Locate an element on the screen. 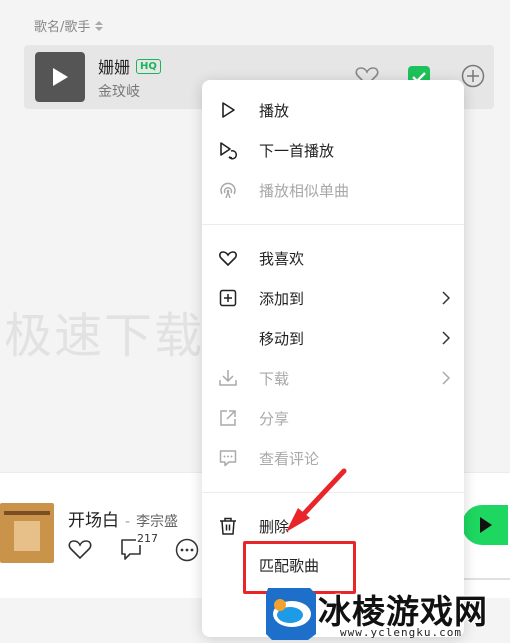 The width and height of the screenshot is (510, 643). song-cover-play-button is located at coordinates (60, 77).